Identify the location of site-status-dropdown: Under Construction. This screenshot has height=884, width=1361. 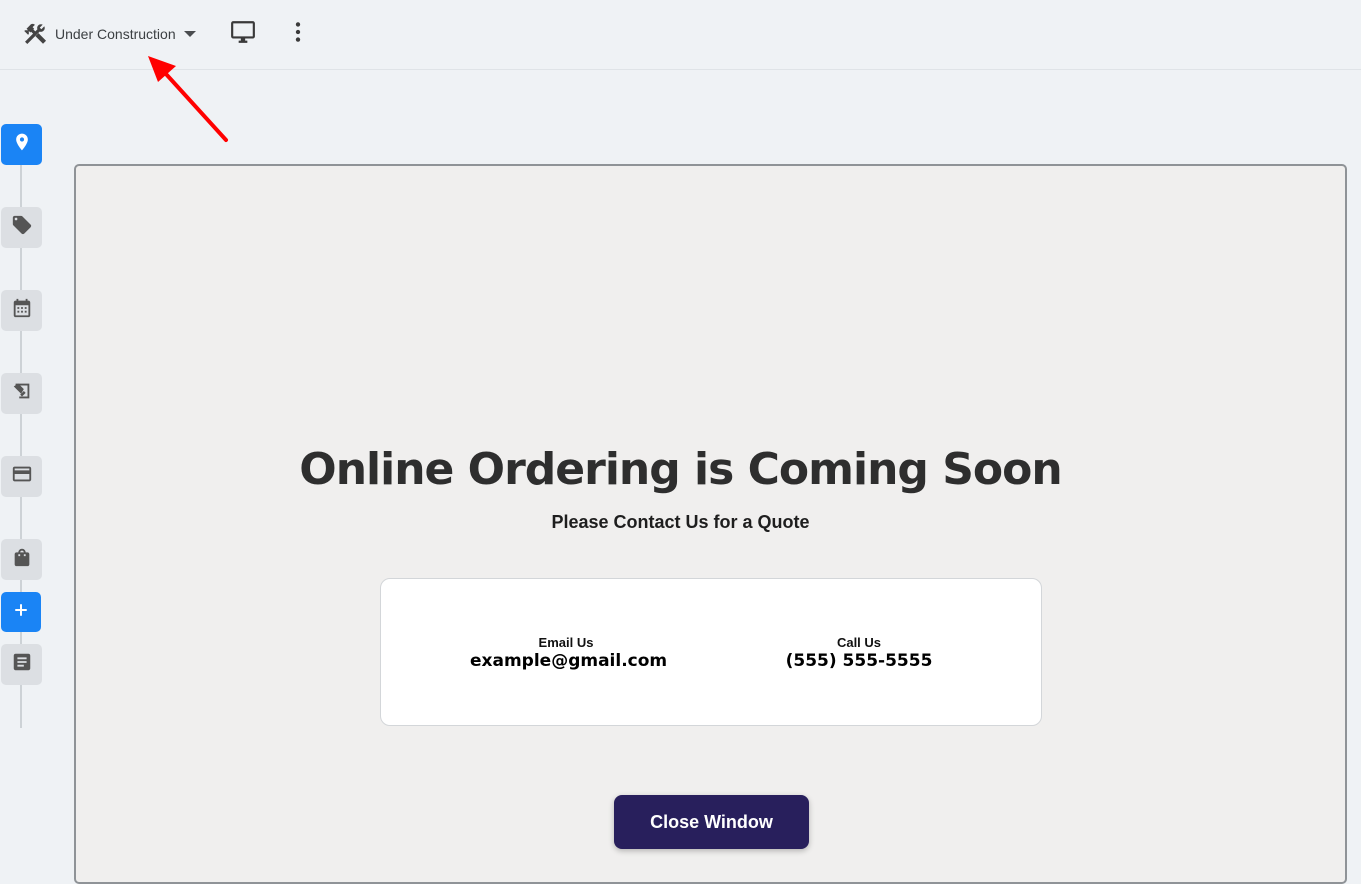
(108, 34).